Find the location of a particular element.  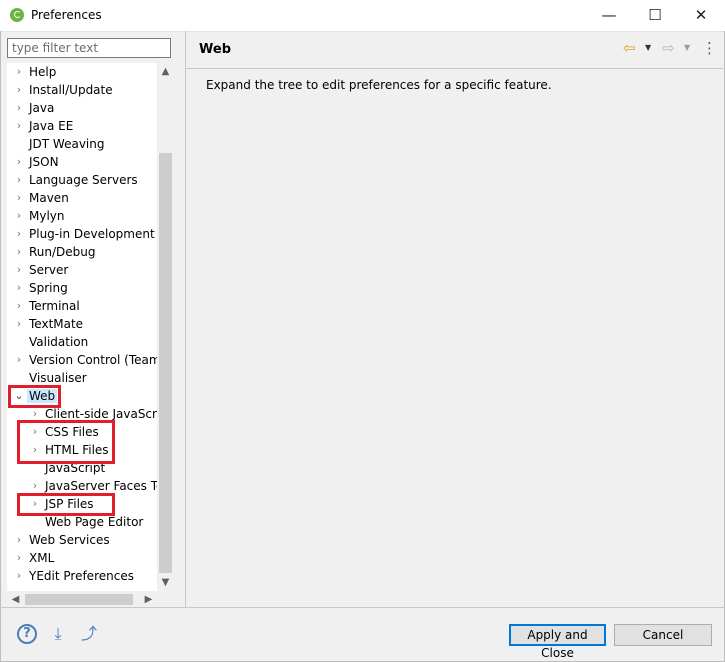

back-dropdown-icon: ▼ is located at coordinates (648, 47).